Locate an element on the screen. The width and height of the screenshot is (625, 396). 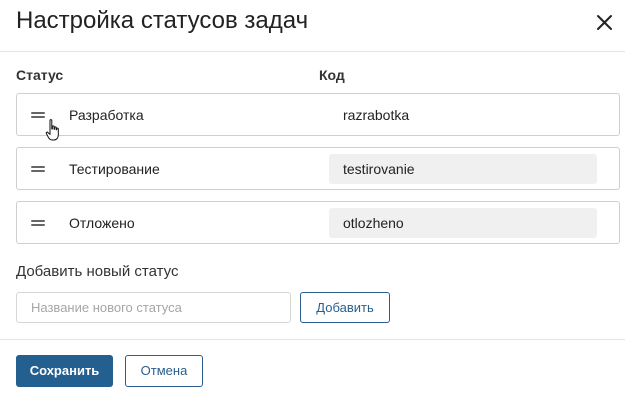
footer-divider is located at coordinates (312, 339).